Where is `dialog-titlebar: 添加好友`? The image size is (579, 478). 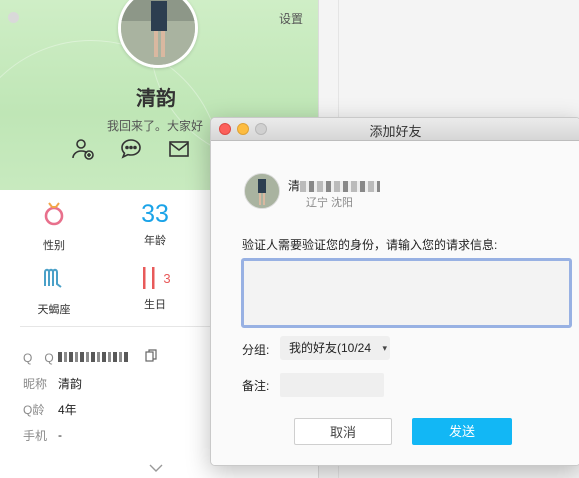
dialog-titlebar: 添加好友 is located at coordinates (395, 129).